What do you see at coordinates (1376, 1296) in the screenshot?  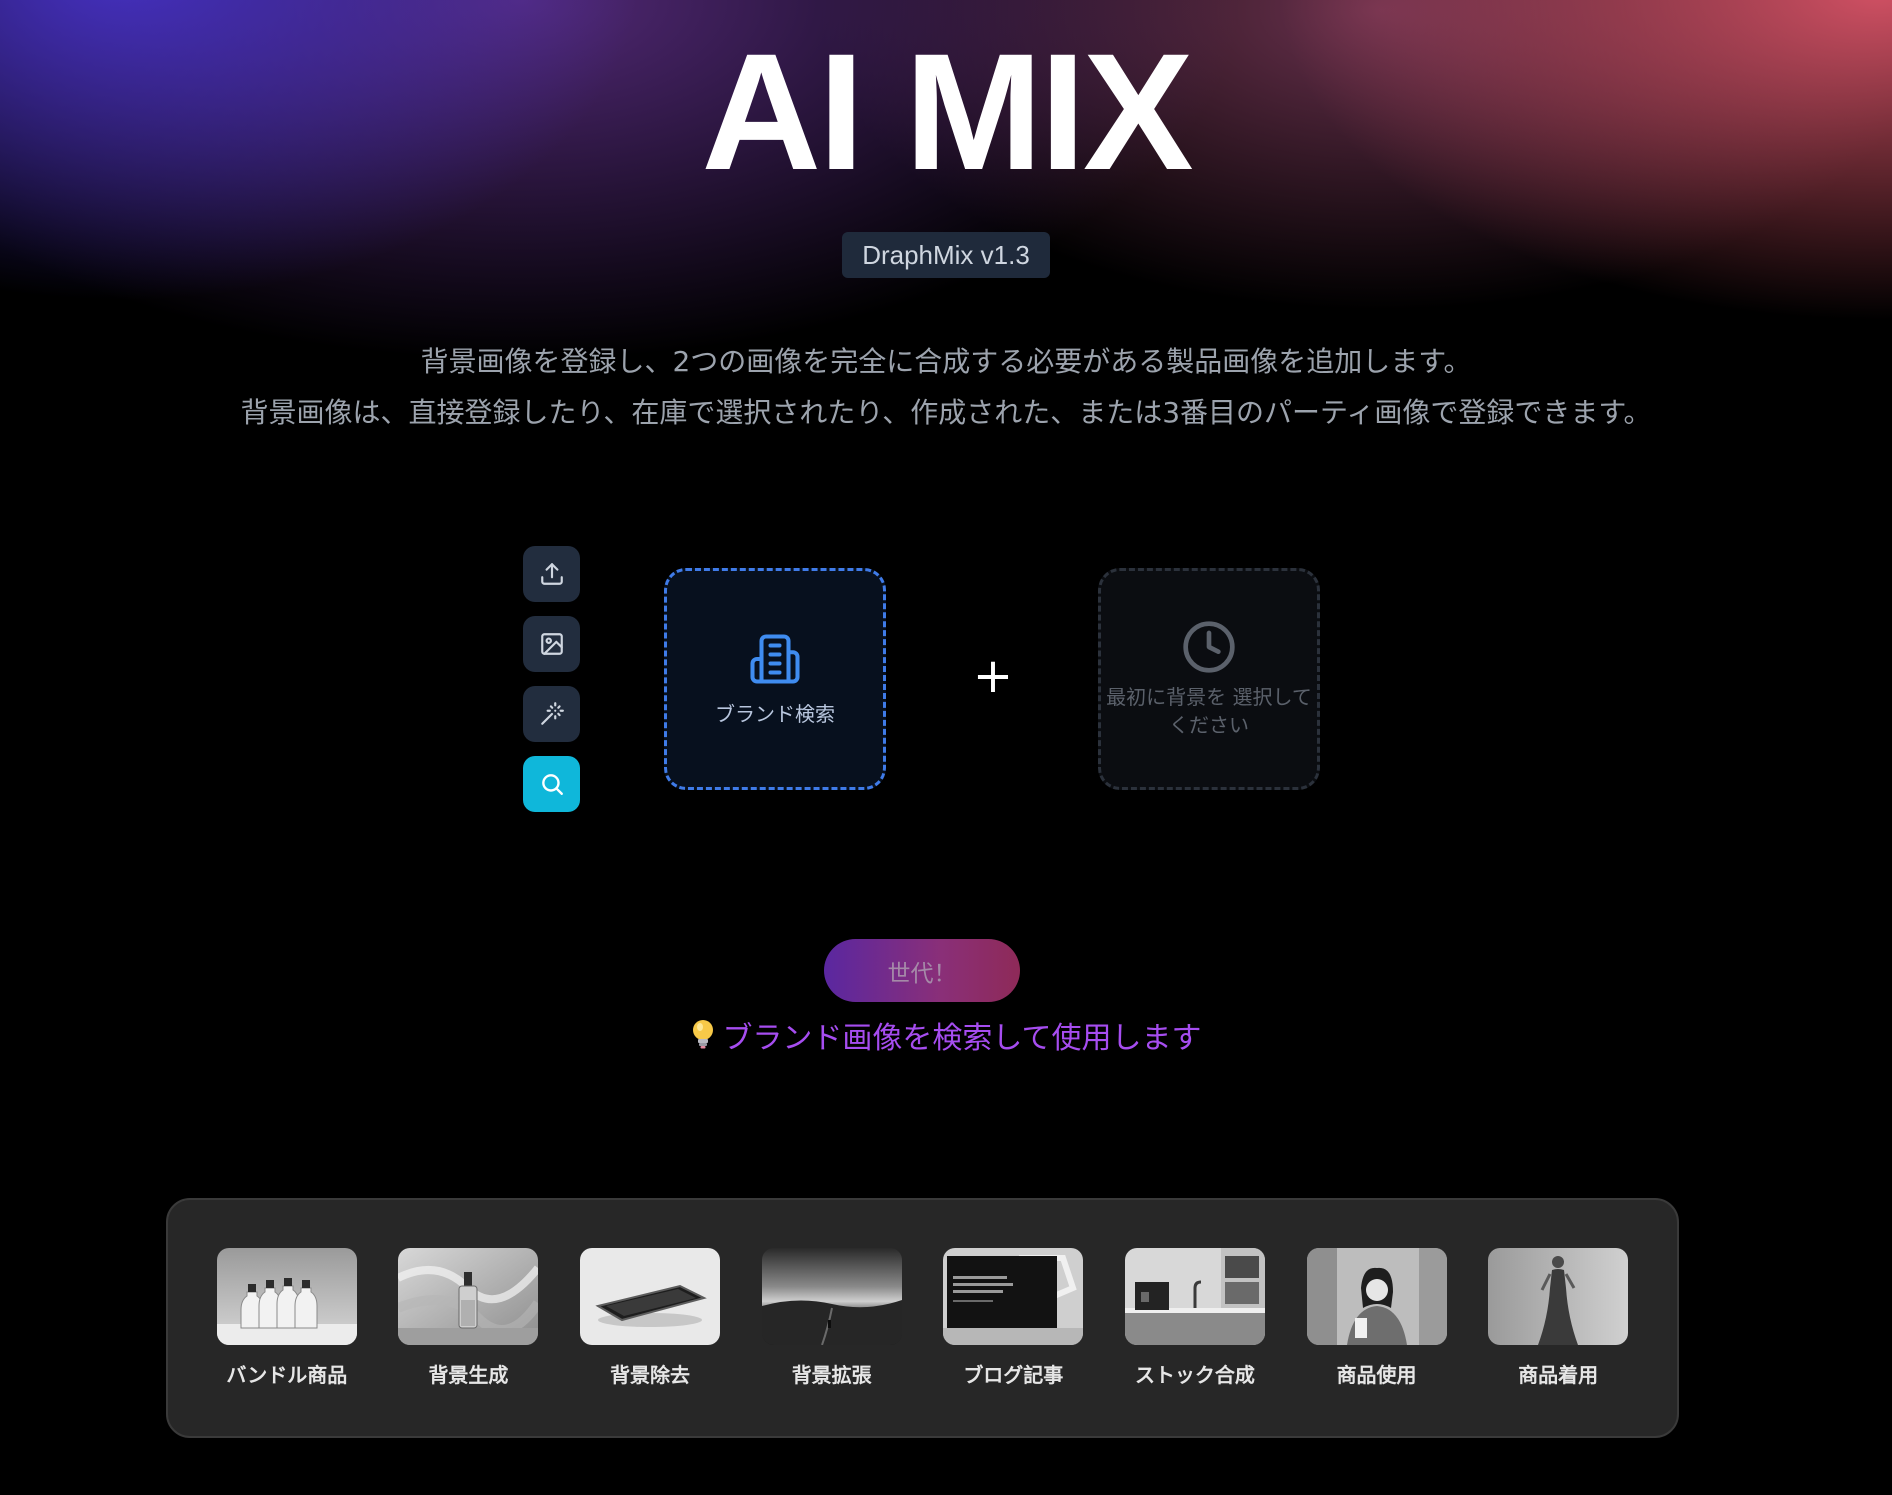 I see `woman-product-thumbnail` at bounding box center [1376, 1296].